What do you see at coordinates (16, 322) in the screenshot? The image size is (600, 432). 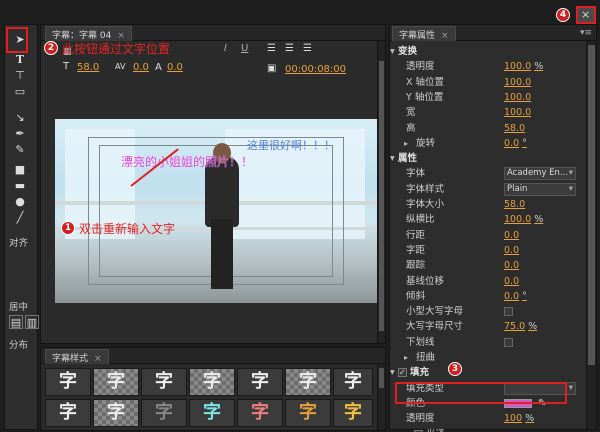 I see `center-vertical-icon: ▤` at bounding box center [16, 322].